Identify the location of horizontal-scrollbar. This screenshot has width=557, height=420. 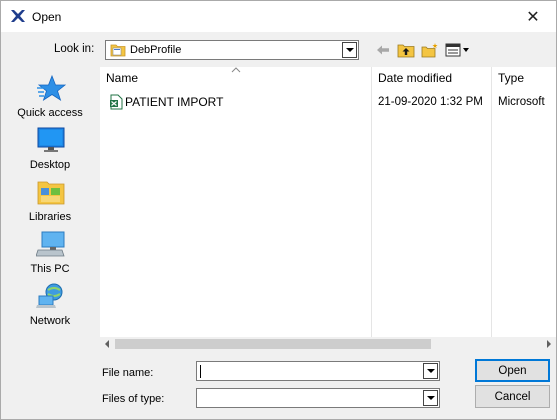
(328, 344).